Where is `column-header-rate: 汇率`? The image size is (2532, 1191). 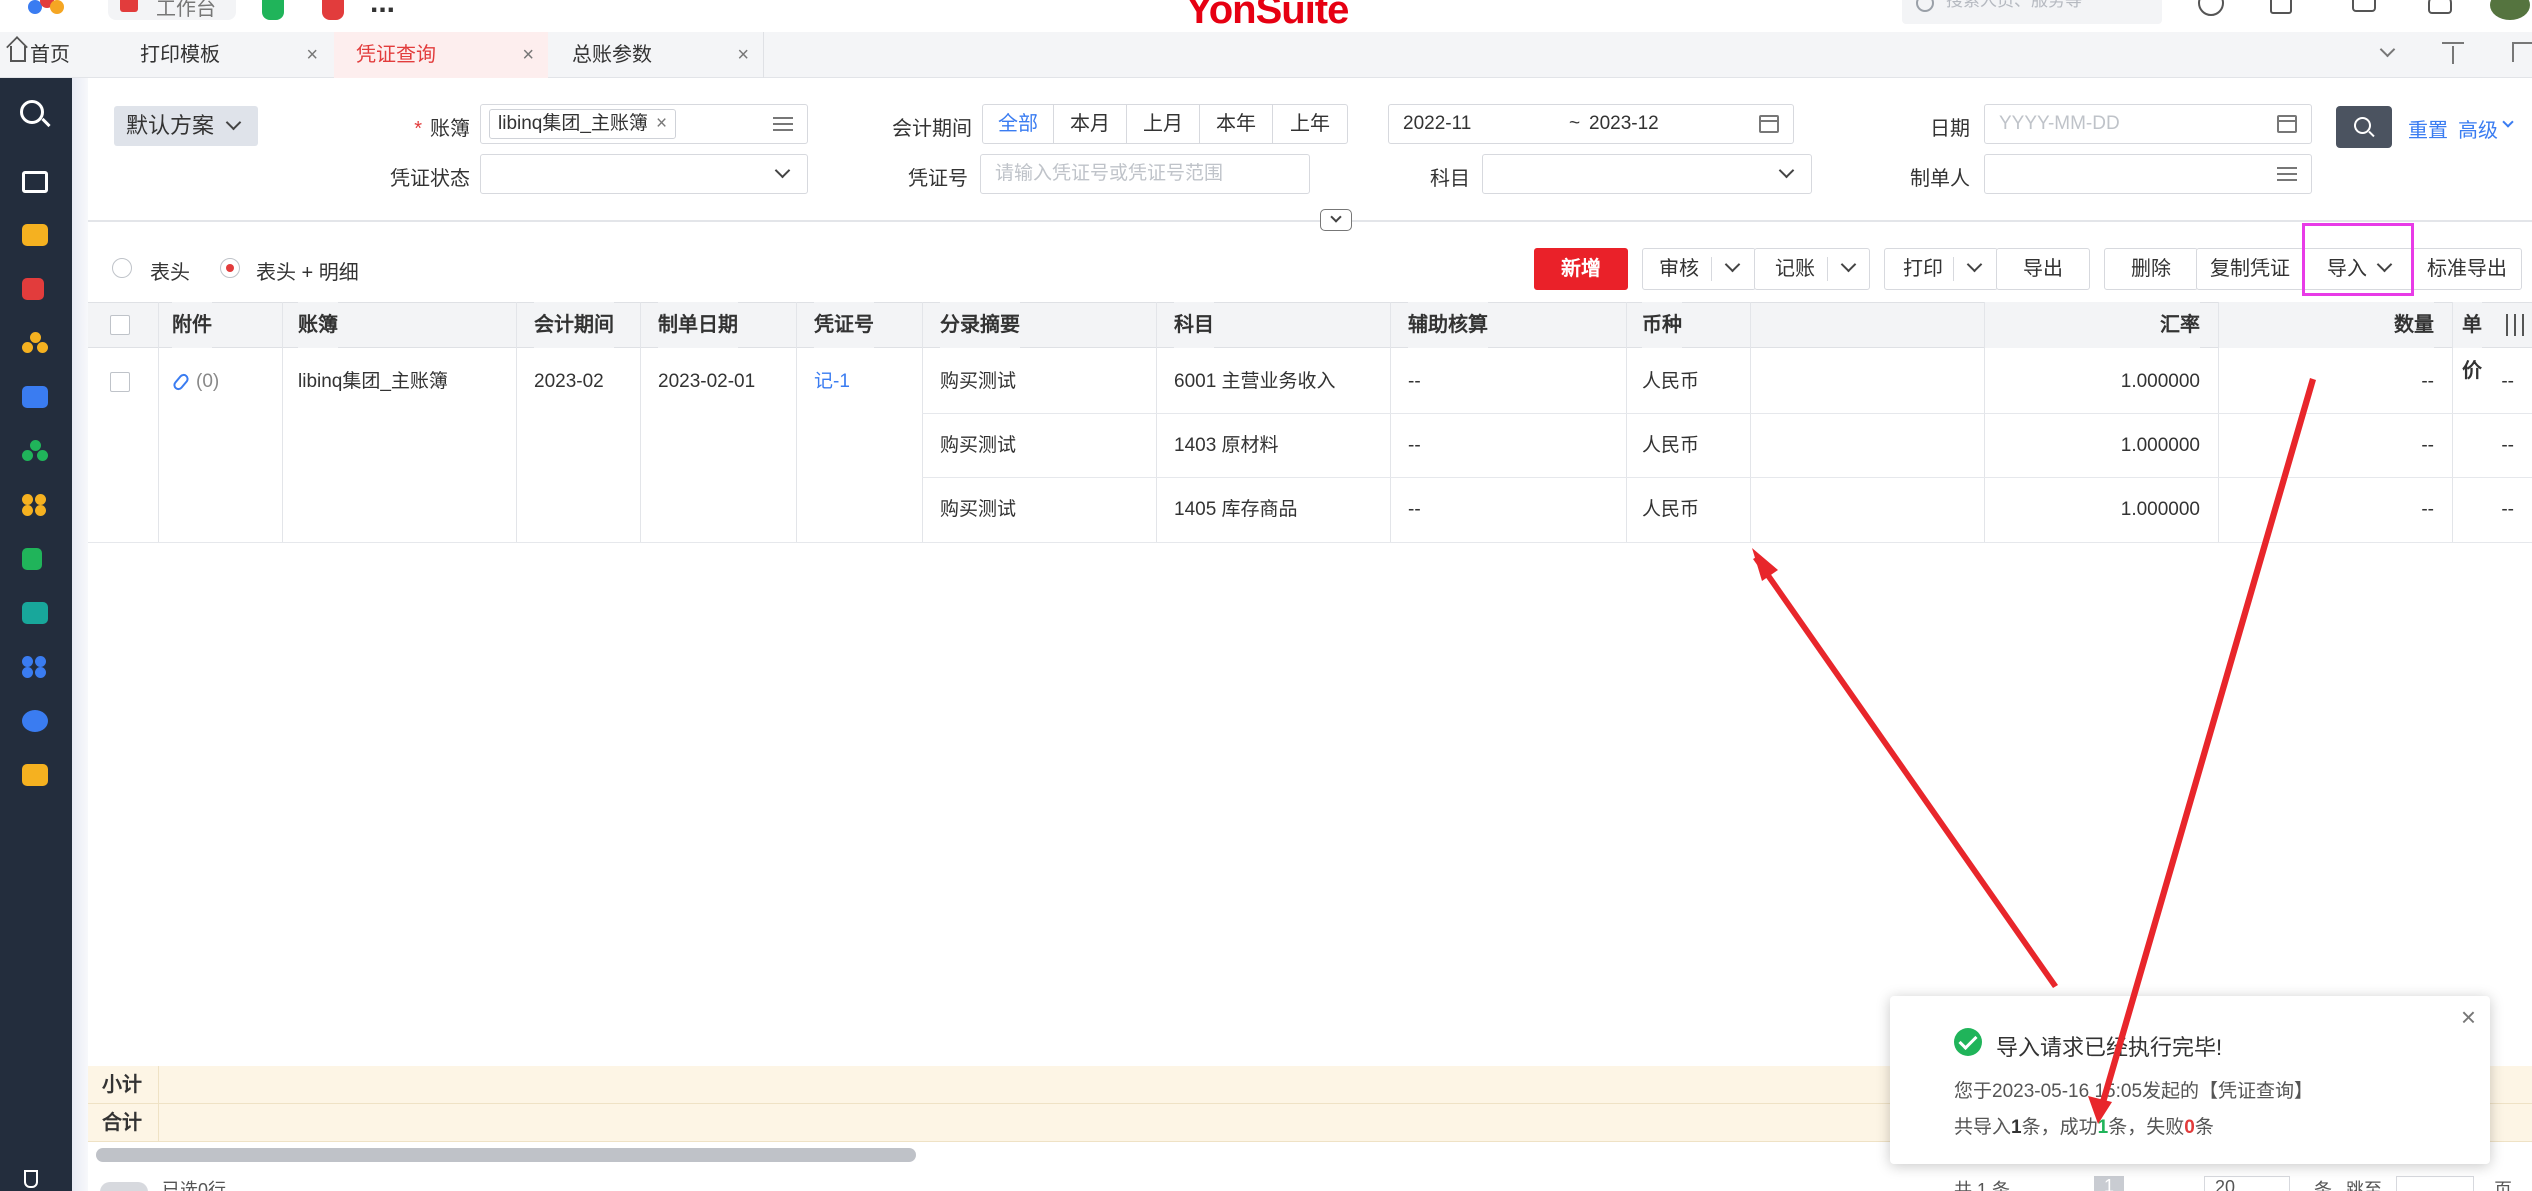 column-header-rate: 汇率 is located at coordinates (2092, 325).